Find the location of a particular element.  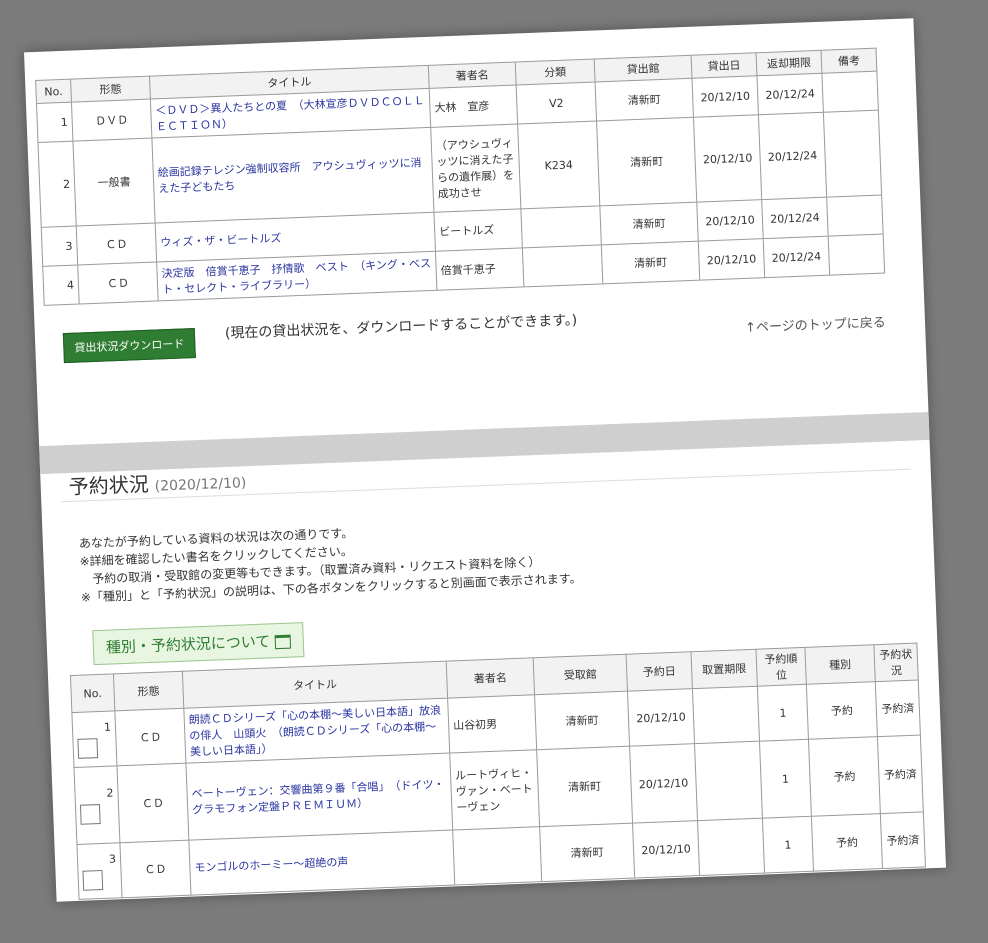

row-title: 絵画記録テレジン強制収容所 アウシュヴィッツに消えた子どもたち is located at coordinates (292, 175).